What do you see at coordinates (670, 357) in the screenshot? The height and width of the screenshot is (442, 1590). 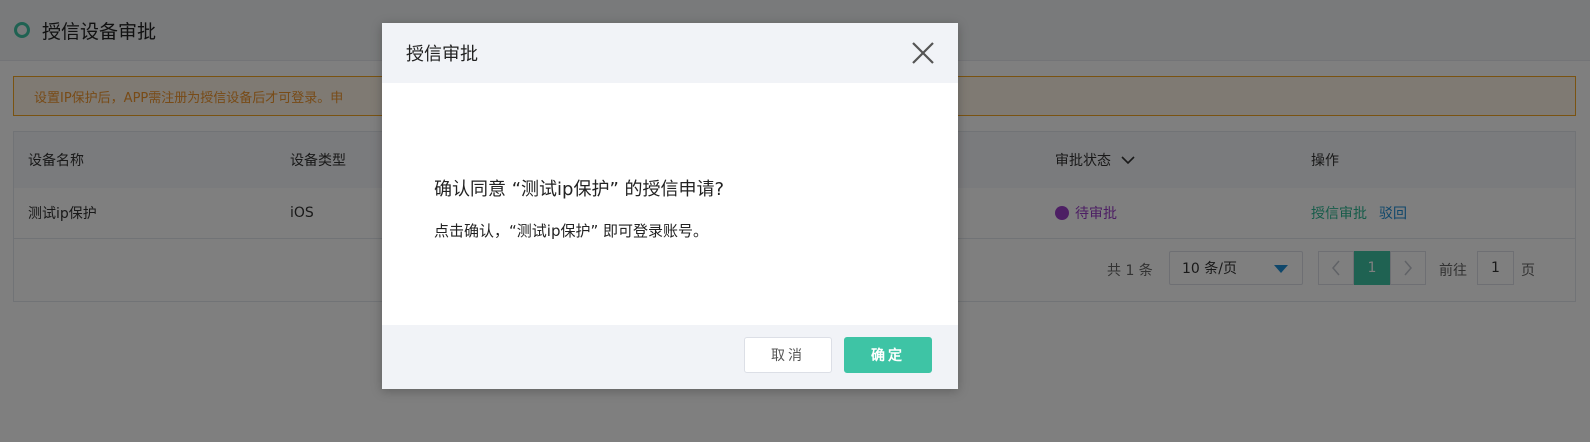 I see `dialog-footer: 取消 确定` at bounding box center [670, 357].